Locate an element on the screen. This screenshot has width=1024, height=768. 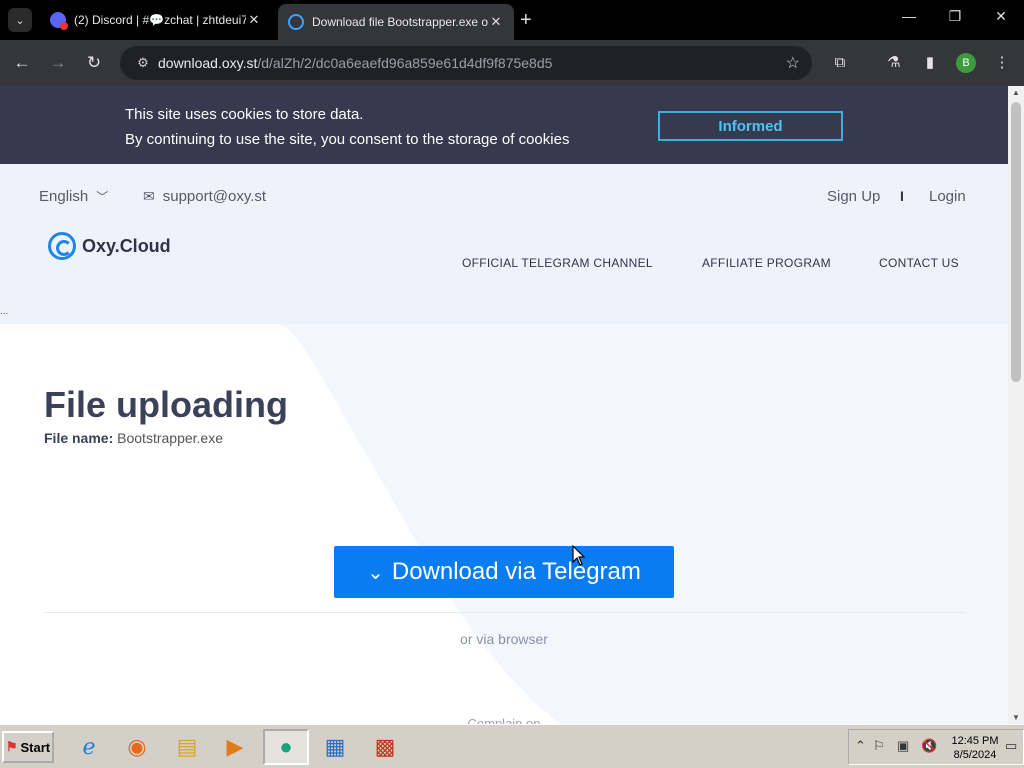
system-tray: ⌃ ⚐ ▣ 🔇 12:45 PM 8/5/2024 ▭ is located at coordinates (936, 747).